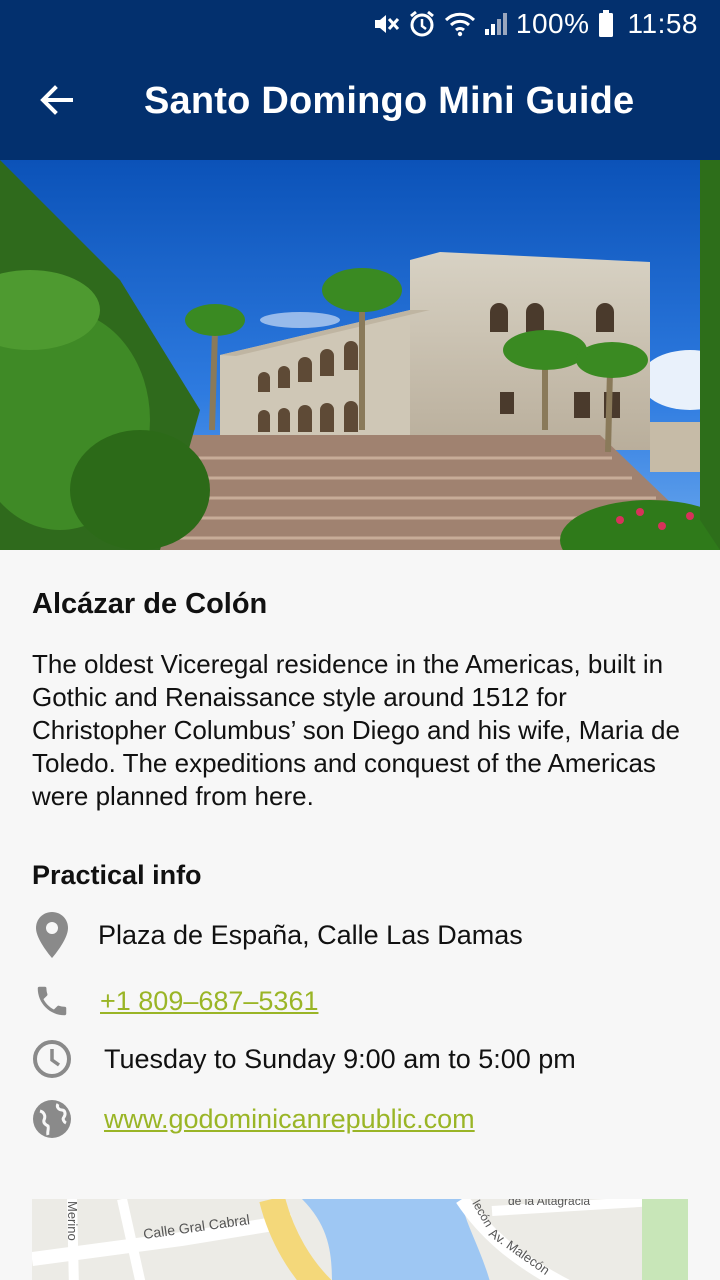 The image size is (720, 1280). I want to click on status-bar: 100% 11:58, so click(360, 24).